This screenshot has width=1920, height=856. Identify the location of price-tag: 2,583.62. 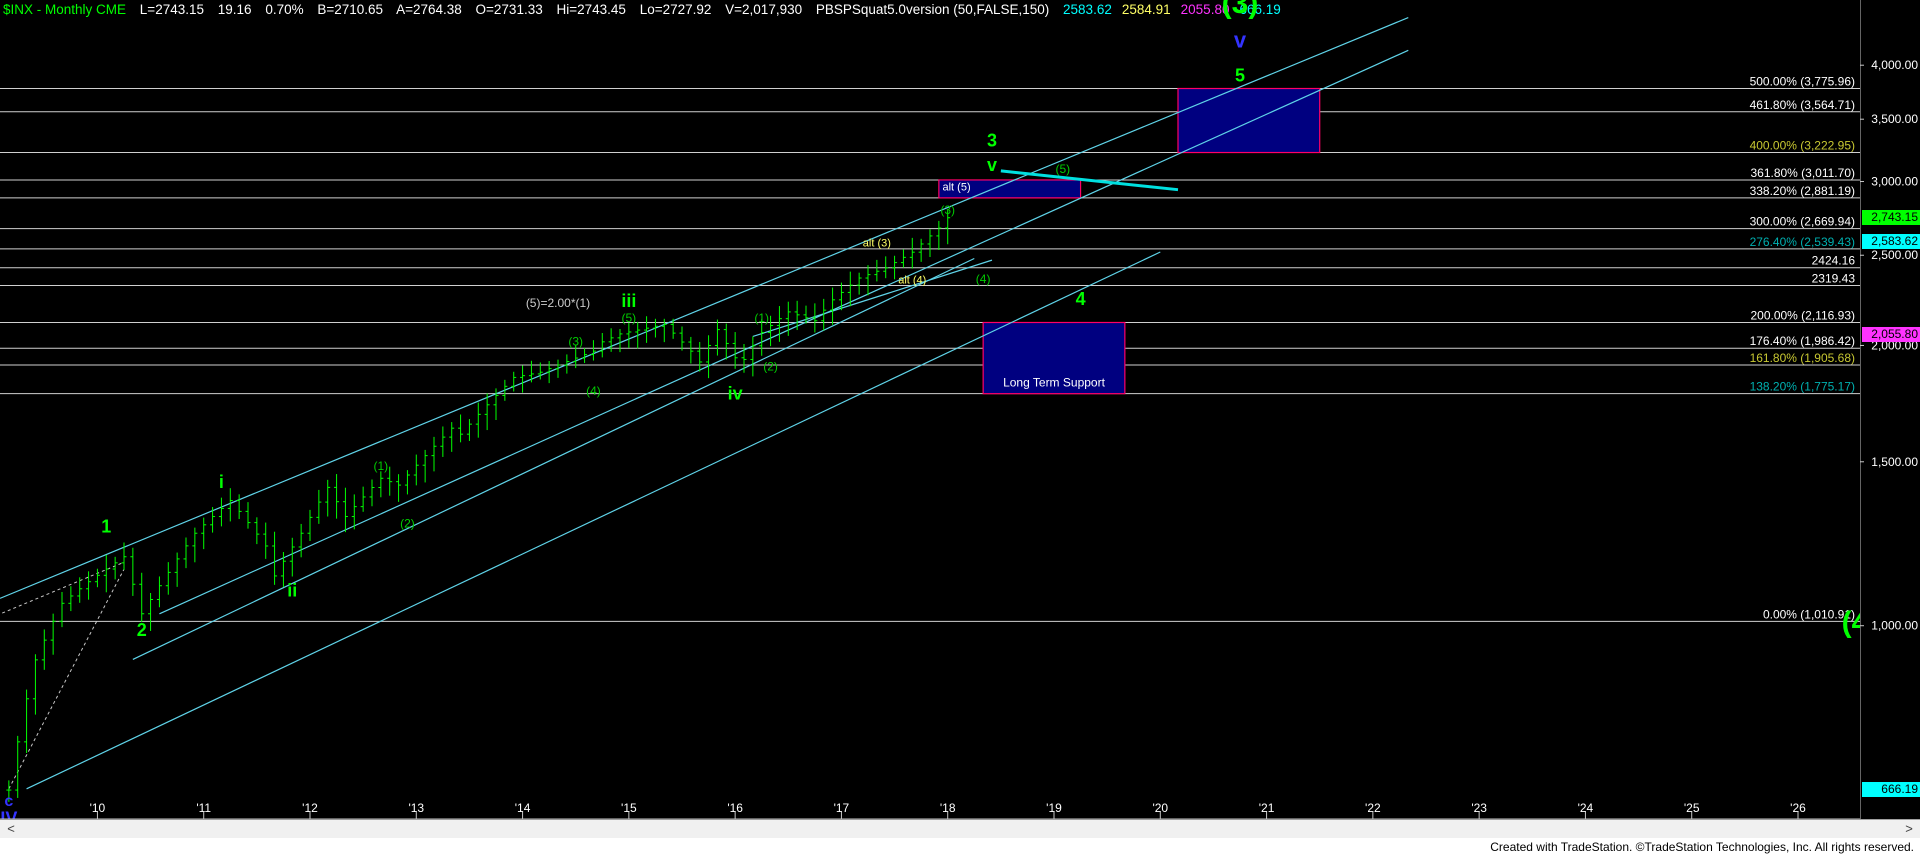
(1891, 242).